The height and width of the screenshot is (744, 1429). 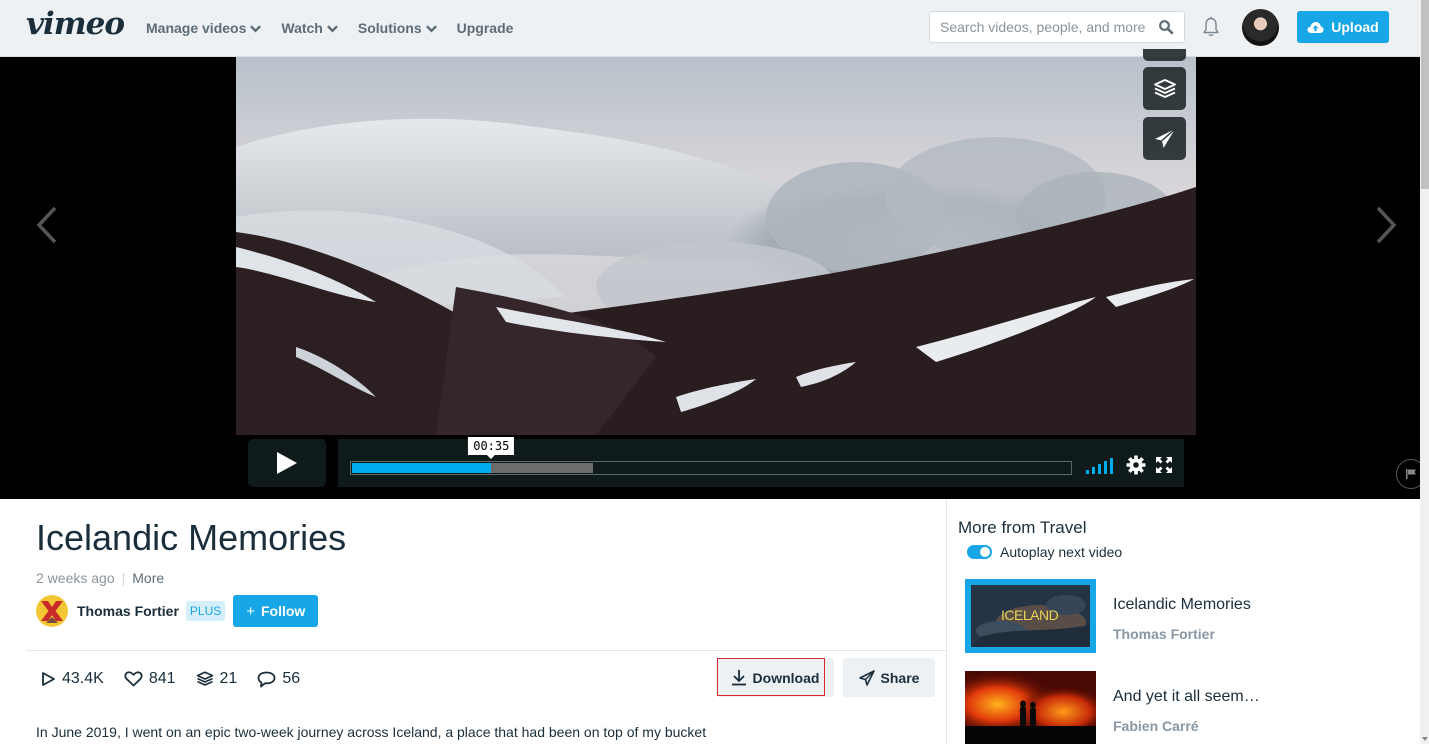 What do you see at coordinates (1136, 465) in the screenshot?
I see `settings-gear-icon` at bounding box center [1136, 465].